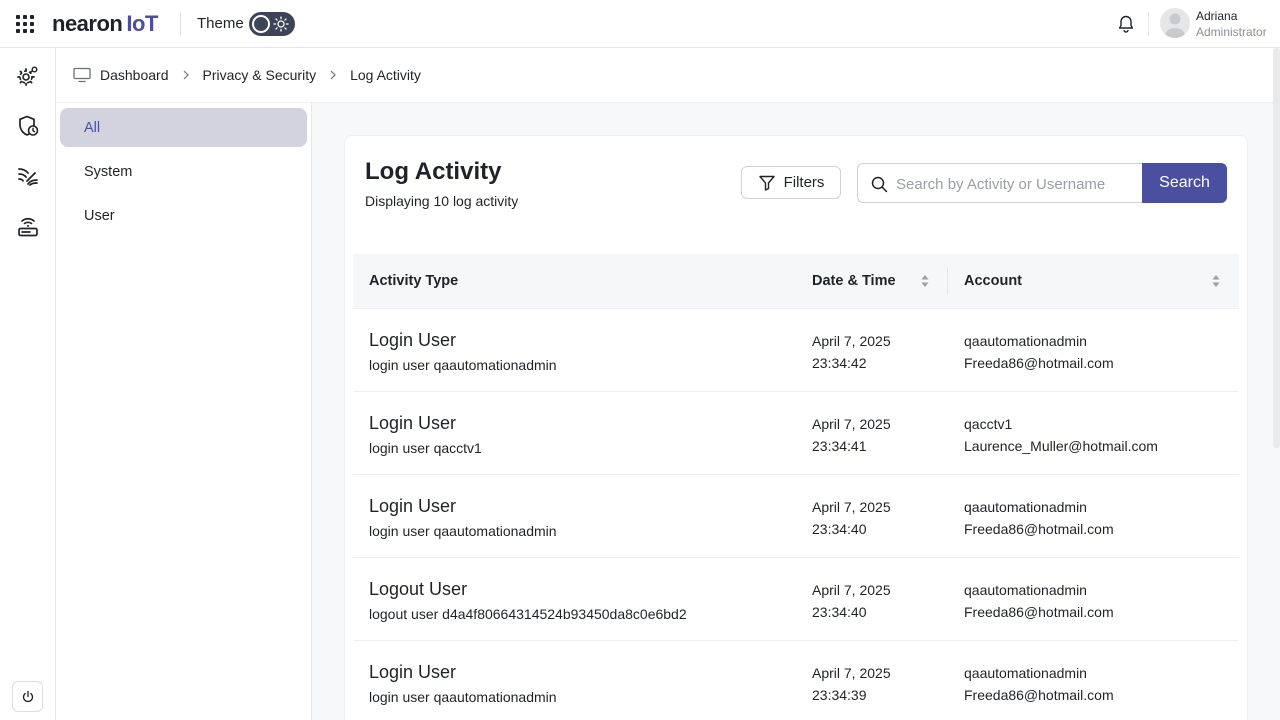 The width and height of the screenshot is (1280, 720). Describe the element at coordinates (28, 176) in the screenshot. I see `signal-waves-icon` at that location.